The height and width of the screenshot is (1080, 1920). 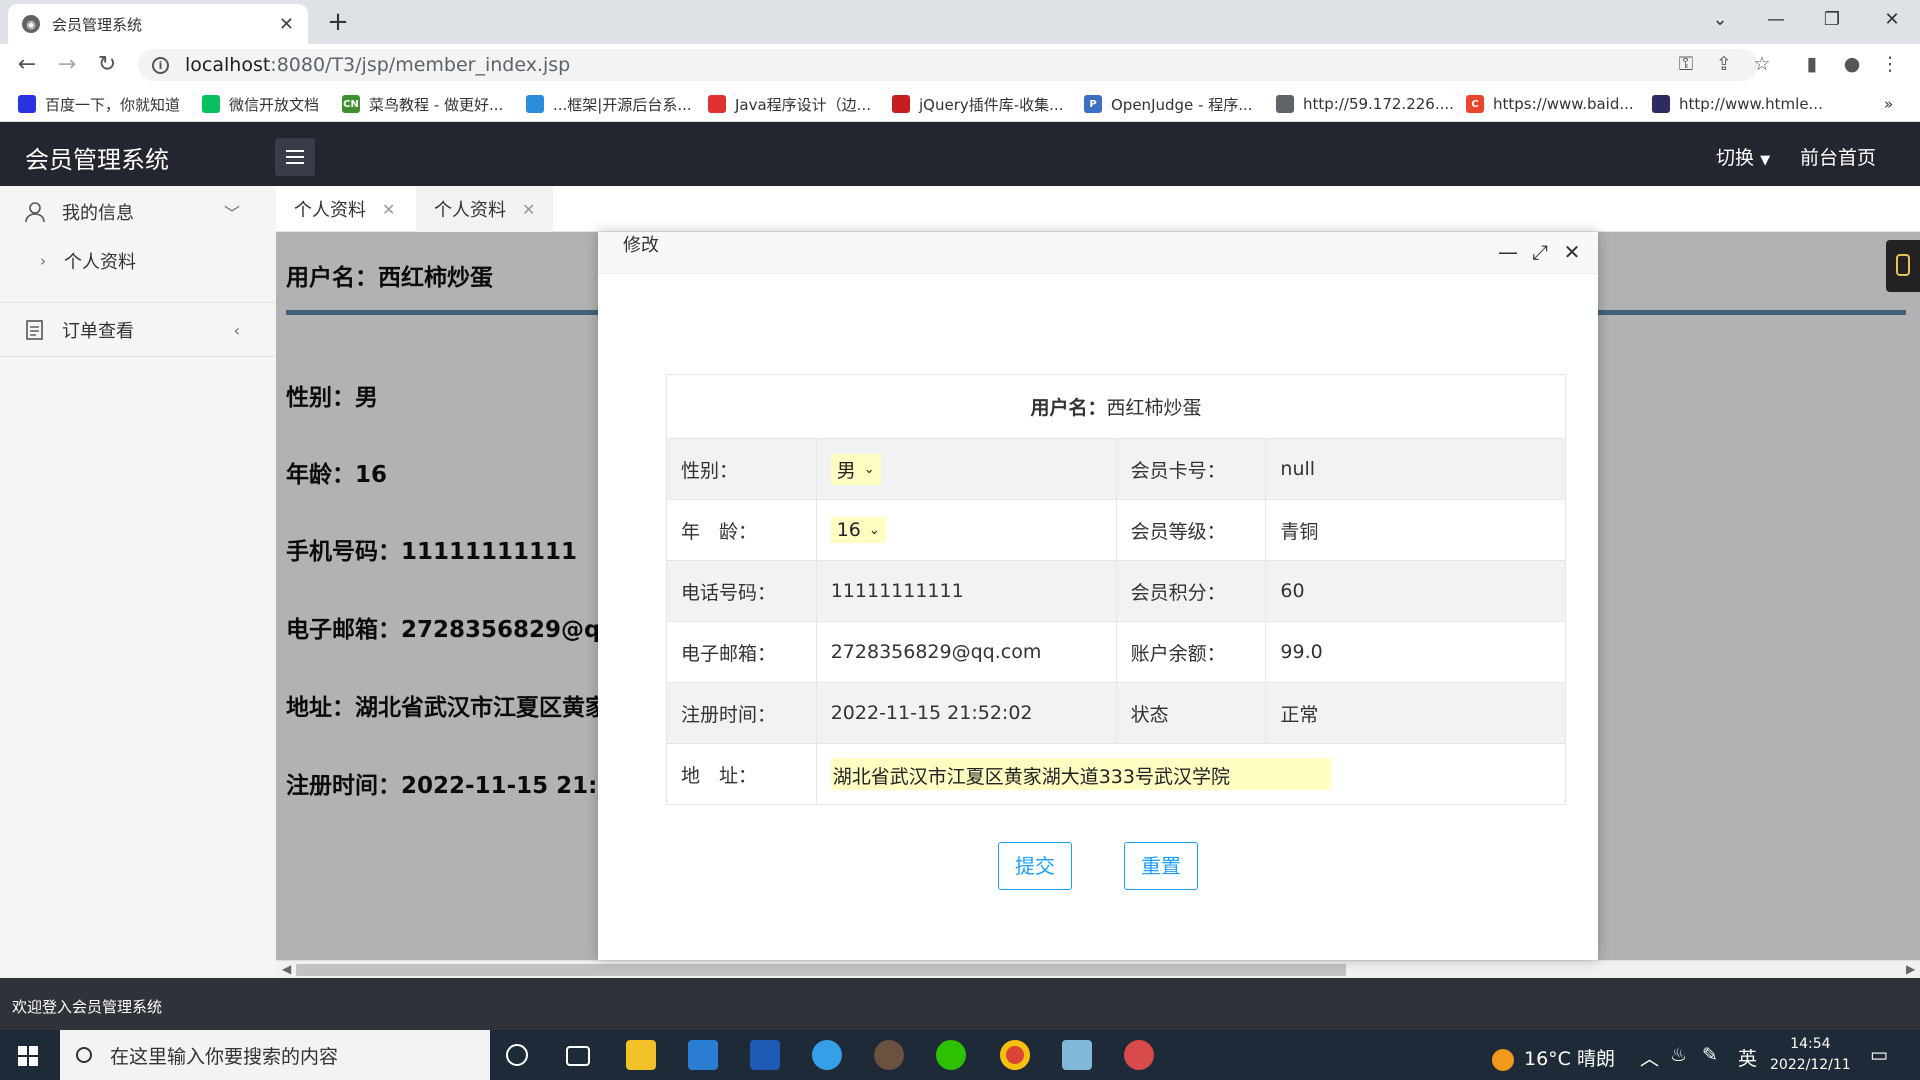 I want to click on window-close-icon: ✕, so click(x=1892, y=20).